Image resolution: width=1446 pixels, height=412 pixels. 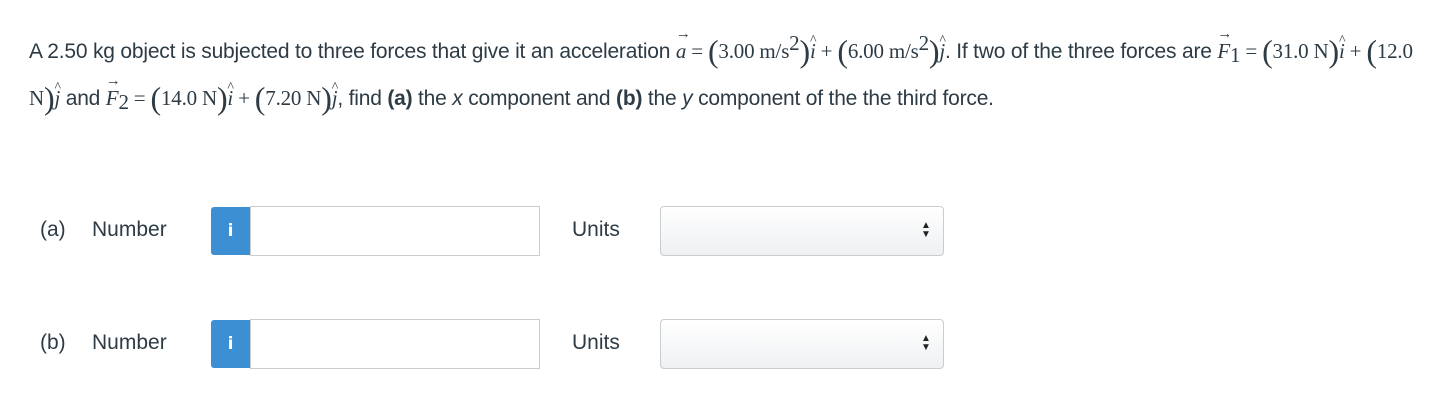 What do you see at coordinates (883, 51) in the screenshot?
I see `acceleration-y-value: 6.00 m/s` at bounding box center [883, 51].